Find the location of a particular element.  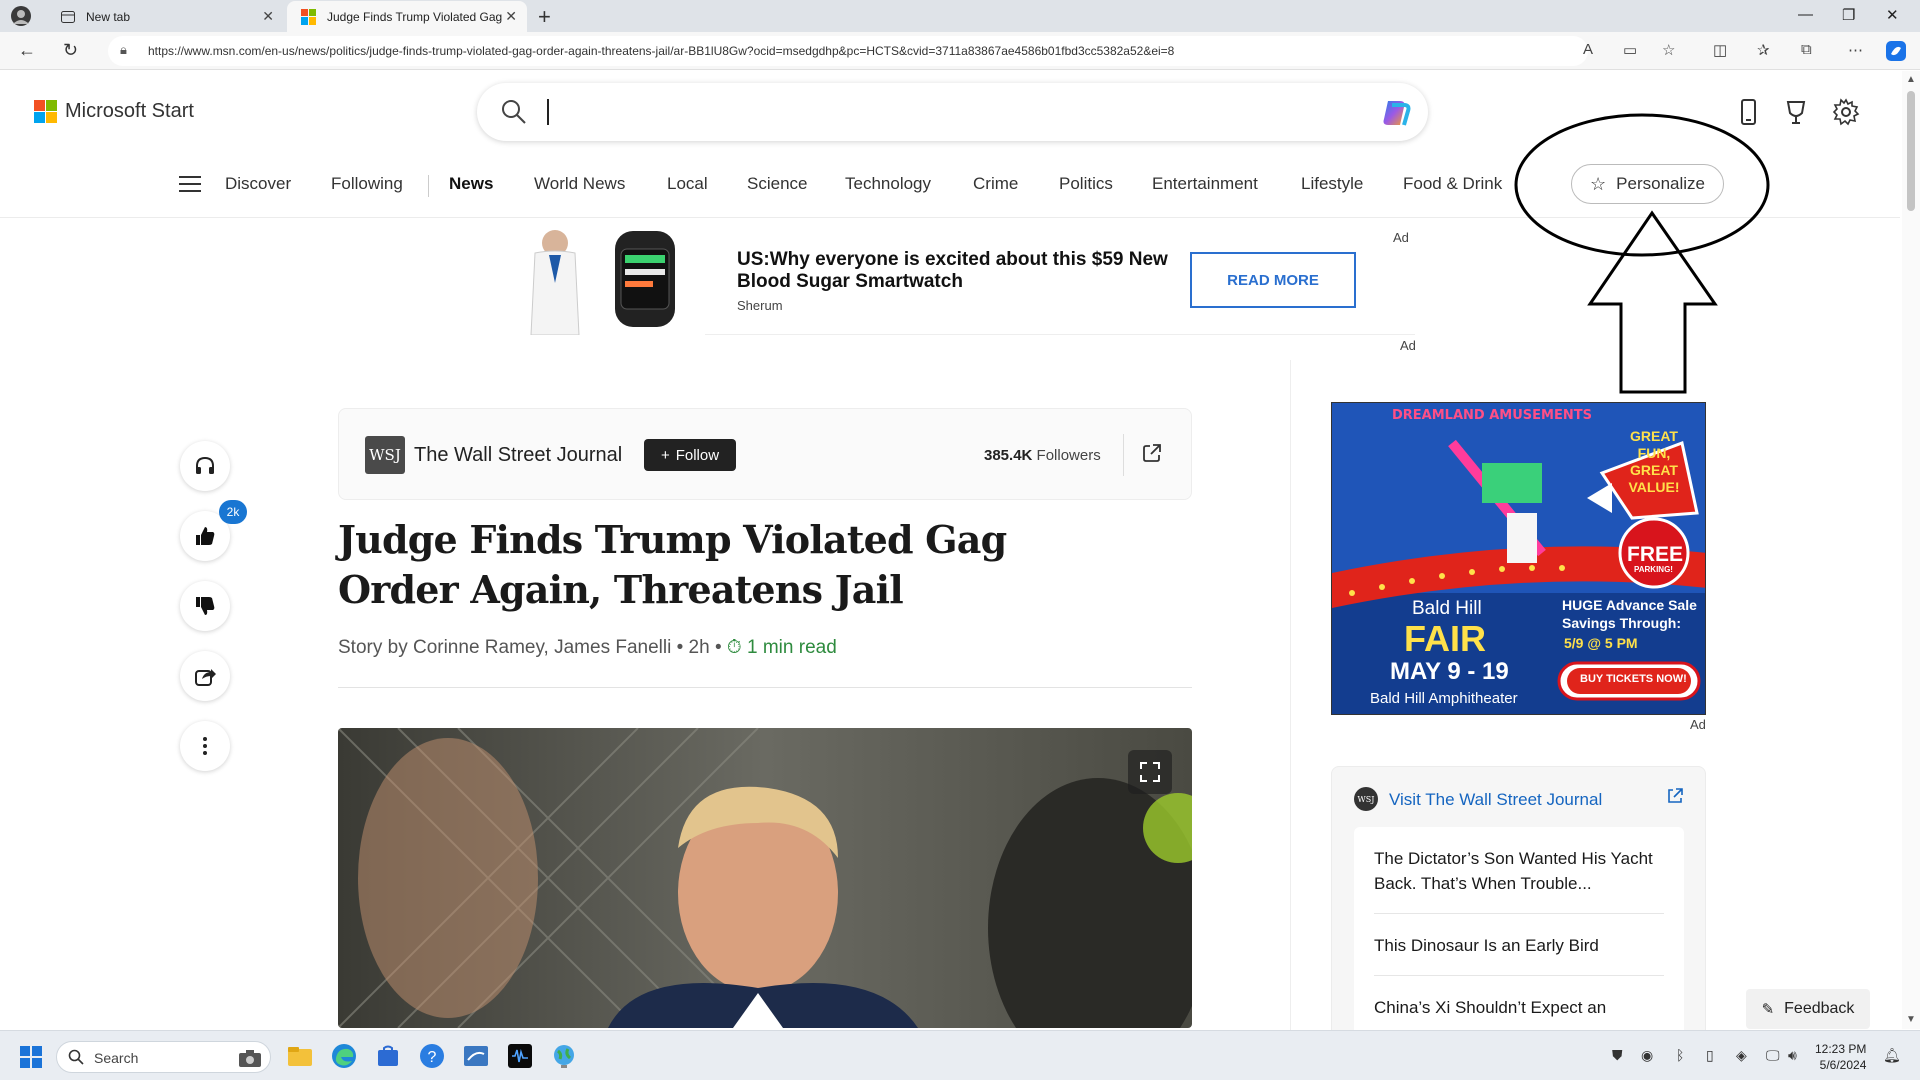

related-story: China’s Xi Shouldn’t Expect an is located at coordinates (1519, 1006).